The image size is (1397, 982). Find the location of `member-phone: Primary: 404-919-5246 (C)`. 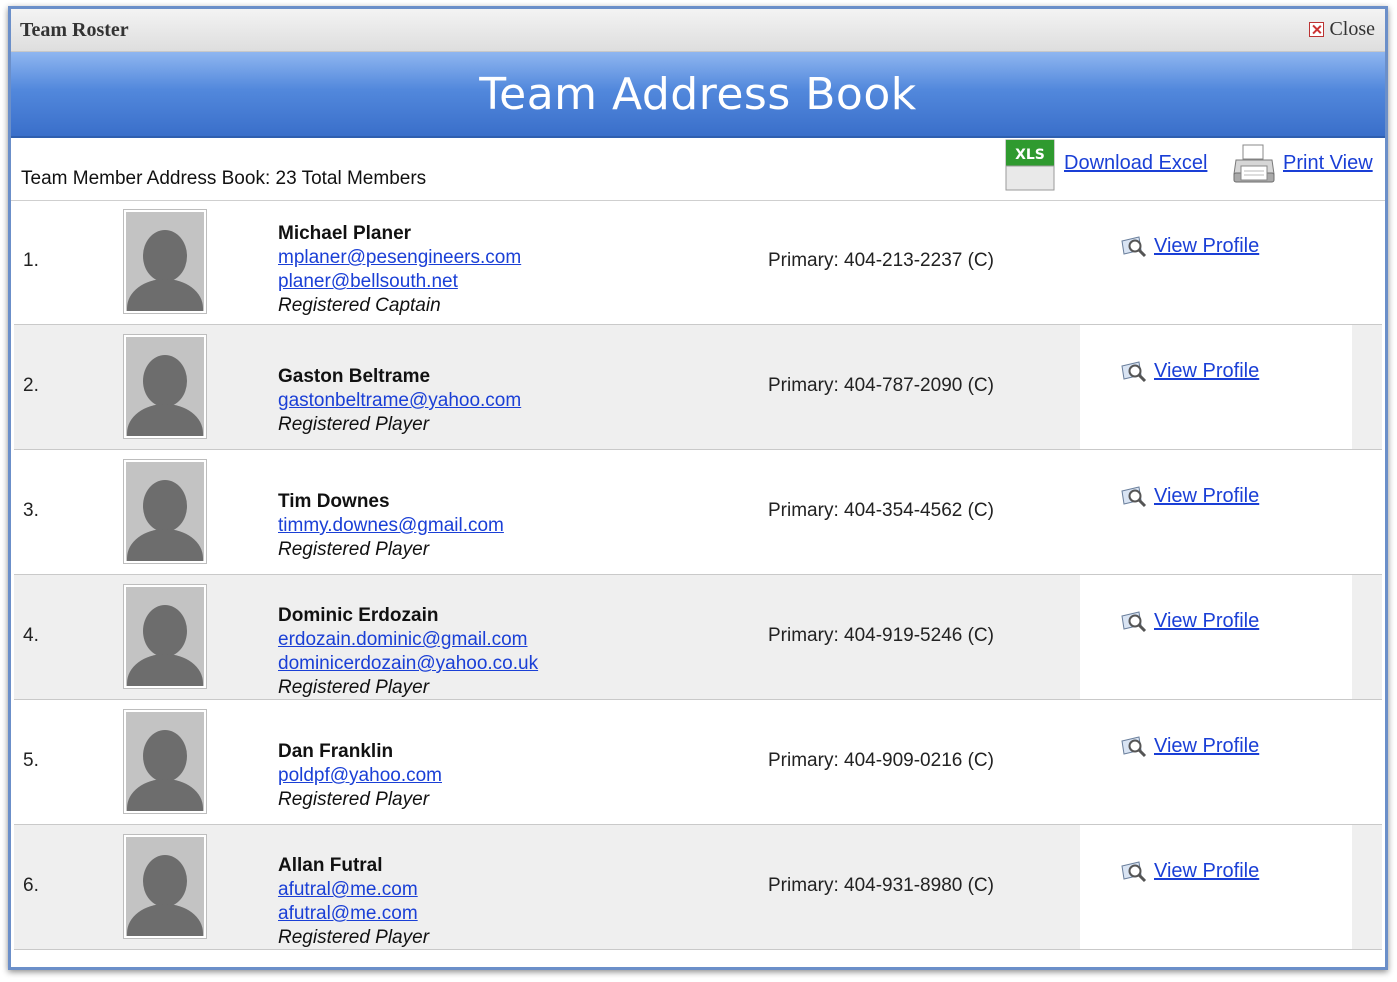

member-phone: Primary: 404-919-5246 (C) is located at coordinates (881, 635).